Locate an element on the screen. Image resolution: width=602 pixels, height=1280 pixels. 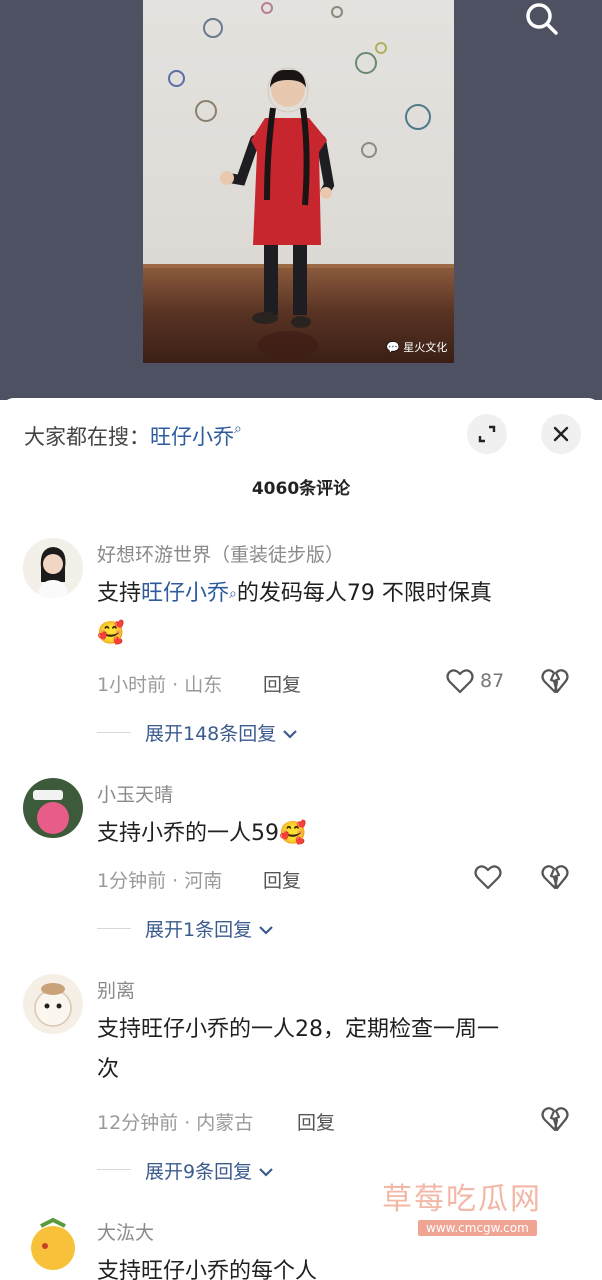
video-watermark: 💬 星火文化 is located at coordinates (417, 347).